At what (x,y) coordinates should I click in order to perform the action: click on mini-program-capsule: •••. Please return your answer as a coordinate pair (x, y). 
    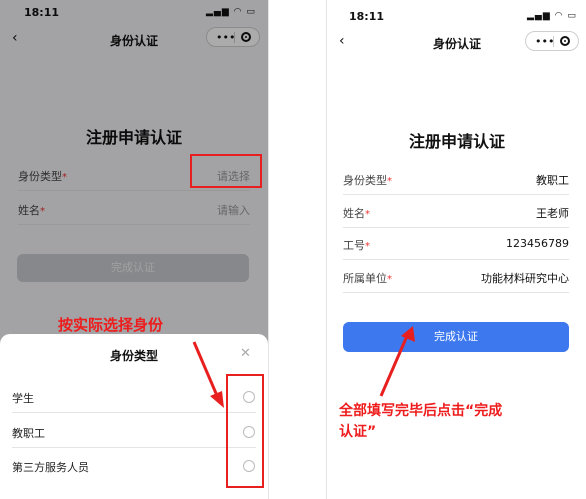
    Looking at the image, I should click on (552, 41).